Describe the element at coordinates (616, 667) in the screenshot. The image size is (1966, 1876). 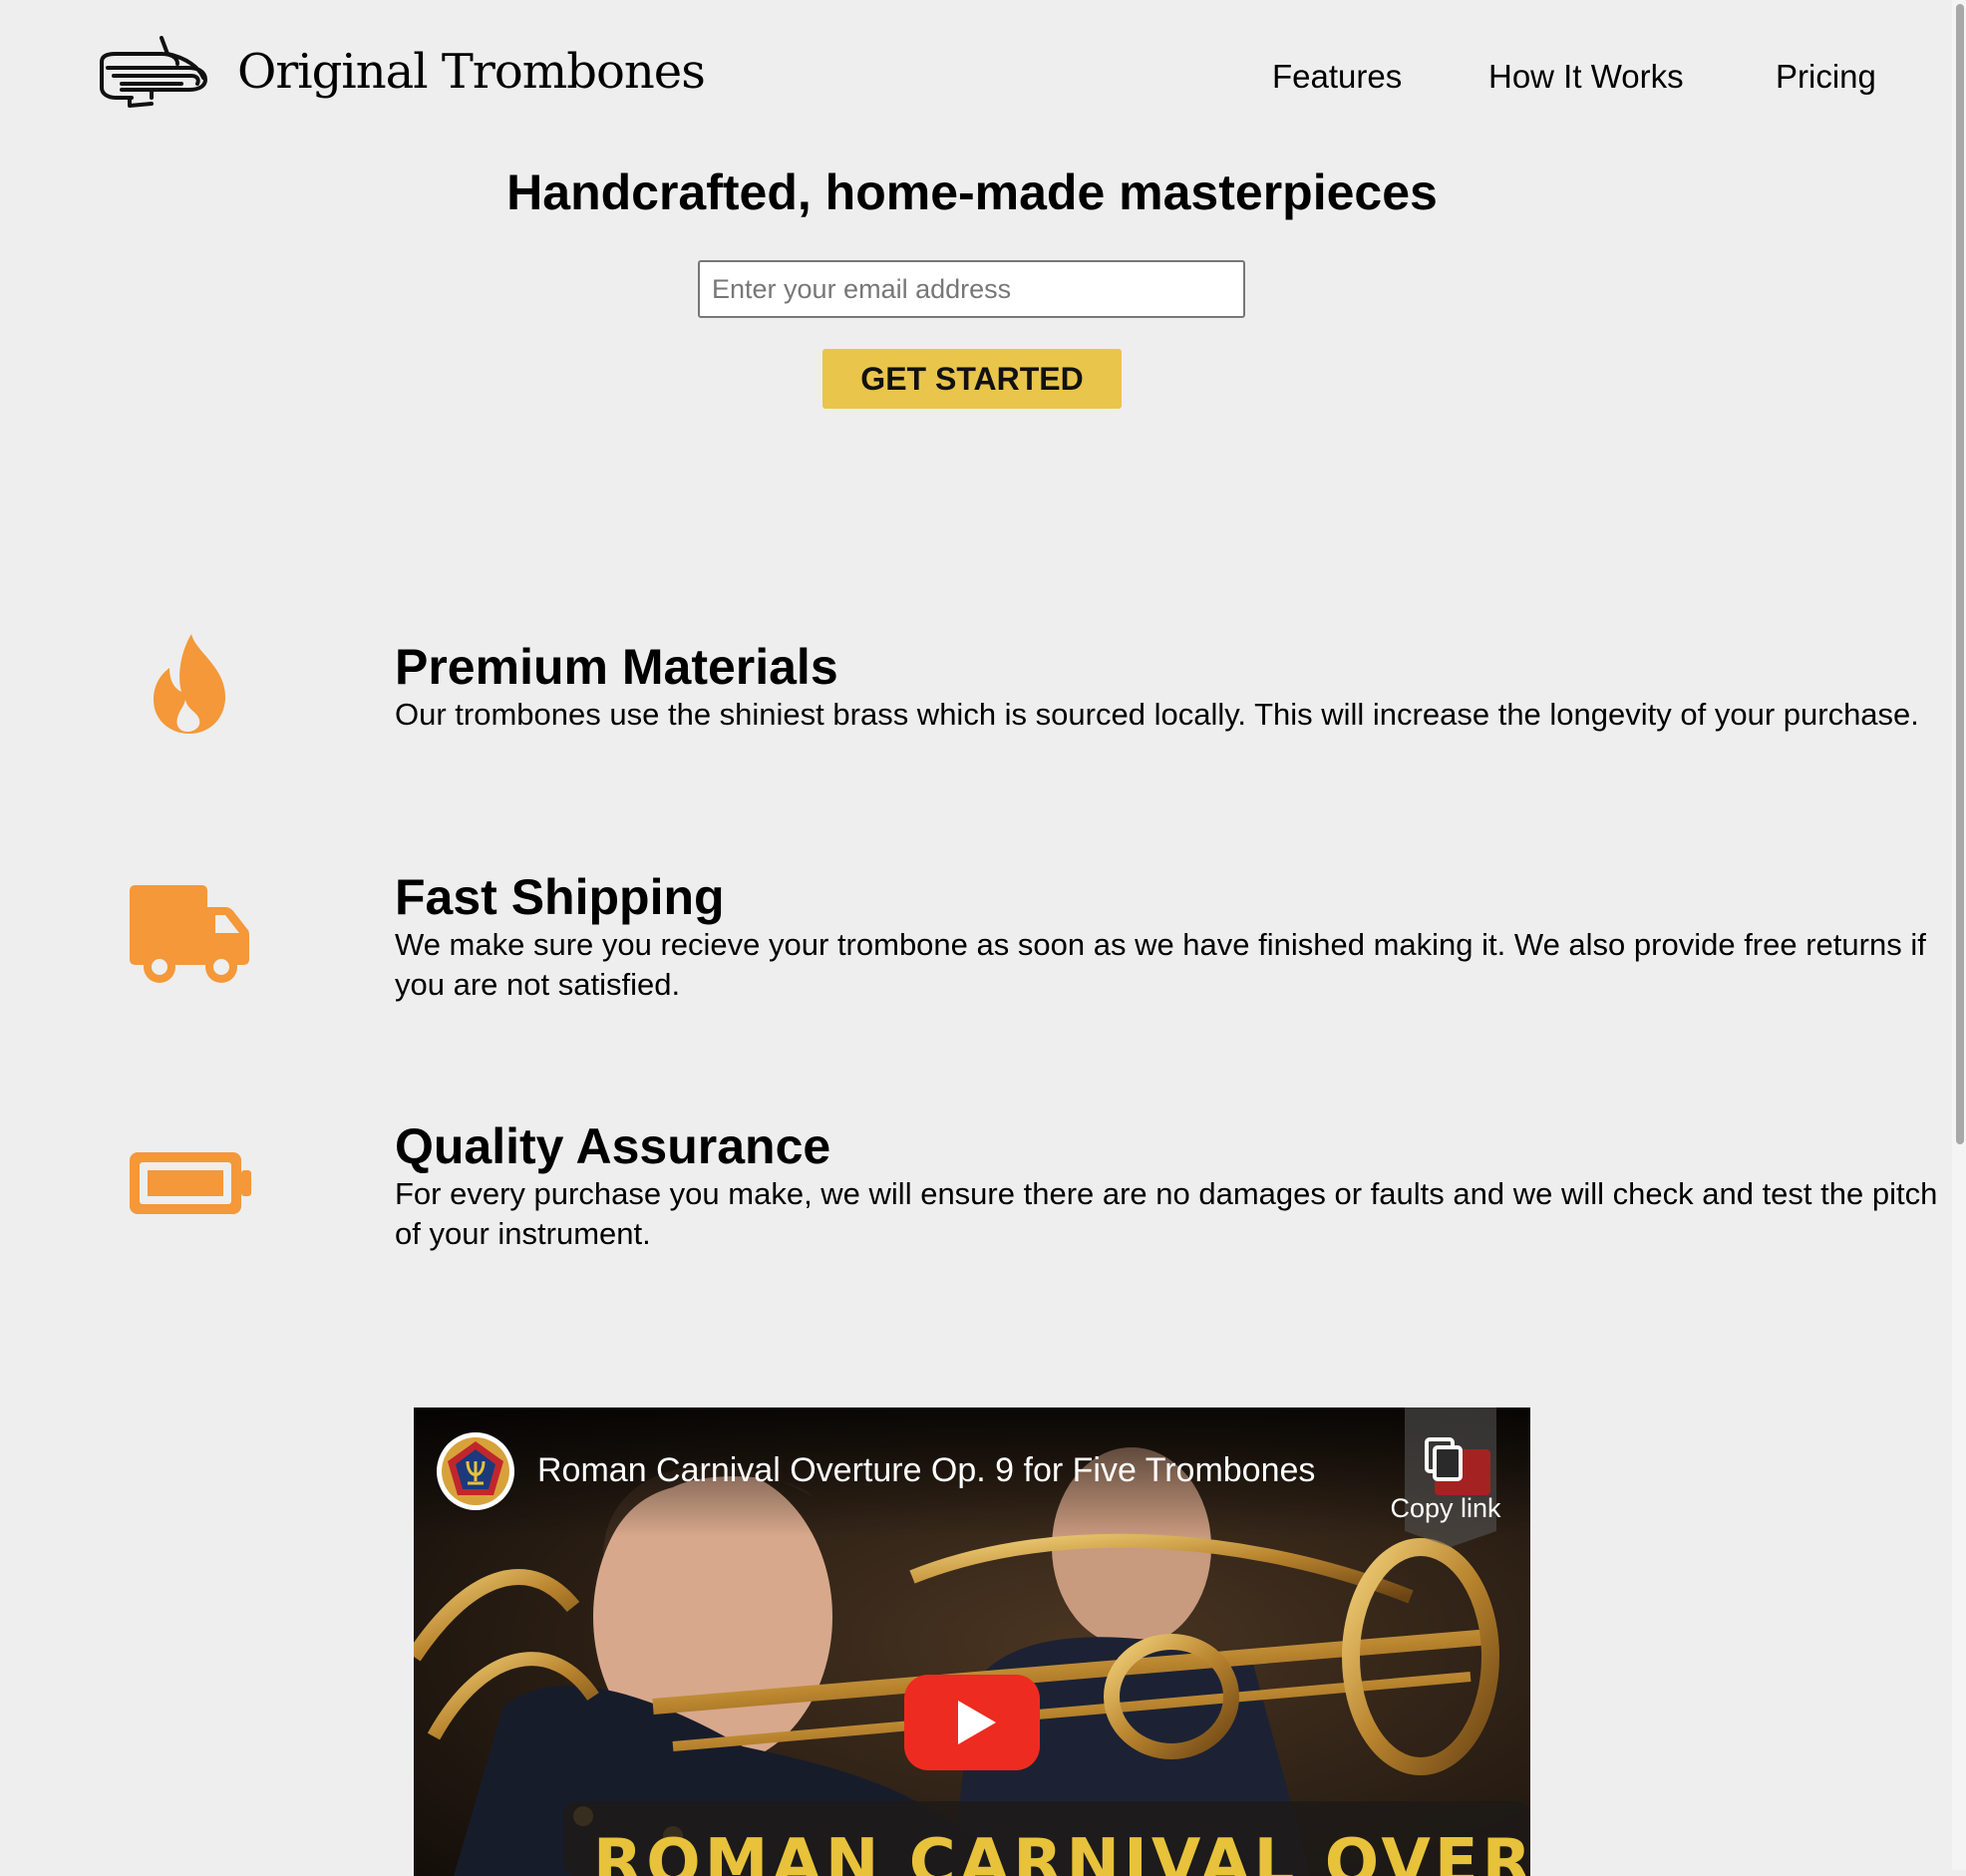
I see `feature-title-premium-materials: Premium Materials` at that location.